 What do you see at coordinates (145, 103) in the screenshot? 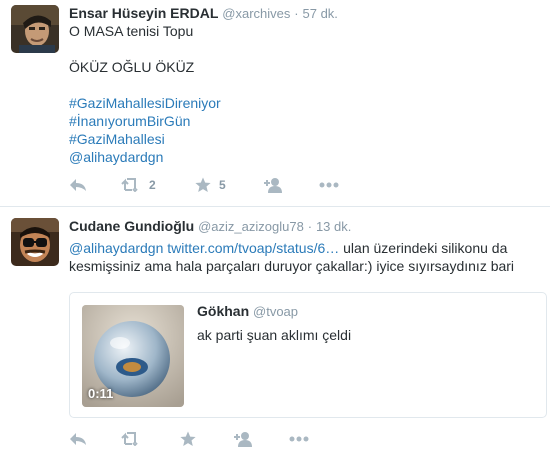
I see `hashtag-link: #GaziMahallesiDireniyor` at bounding box center [145, 103].